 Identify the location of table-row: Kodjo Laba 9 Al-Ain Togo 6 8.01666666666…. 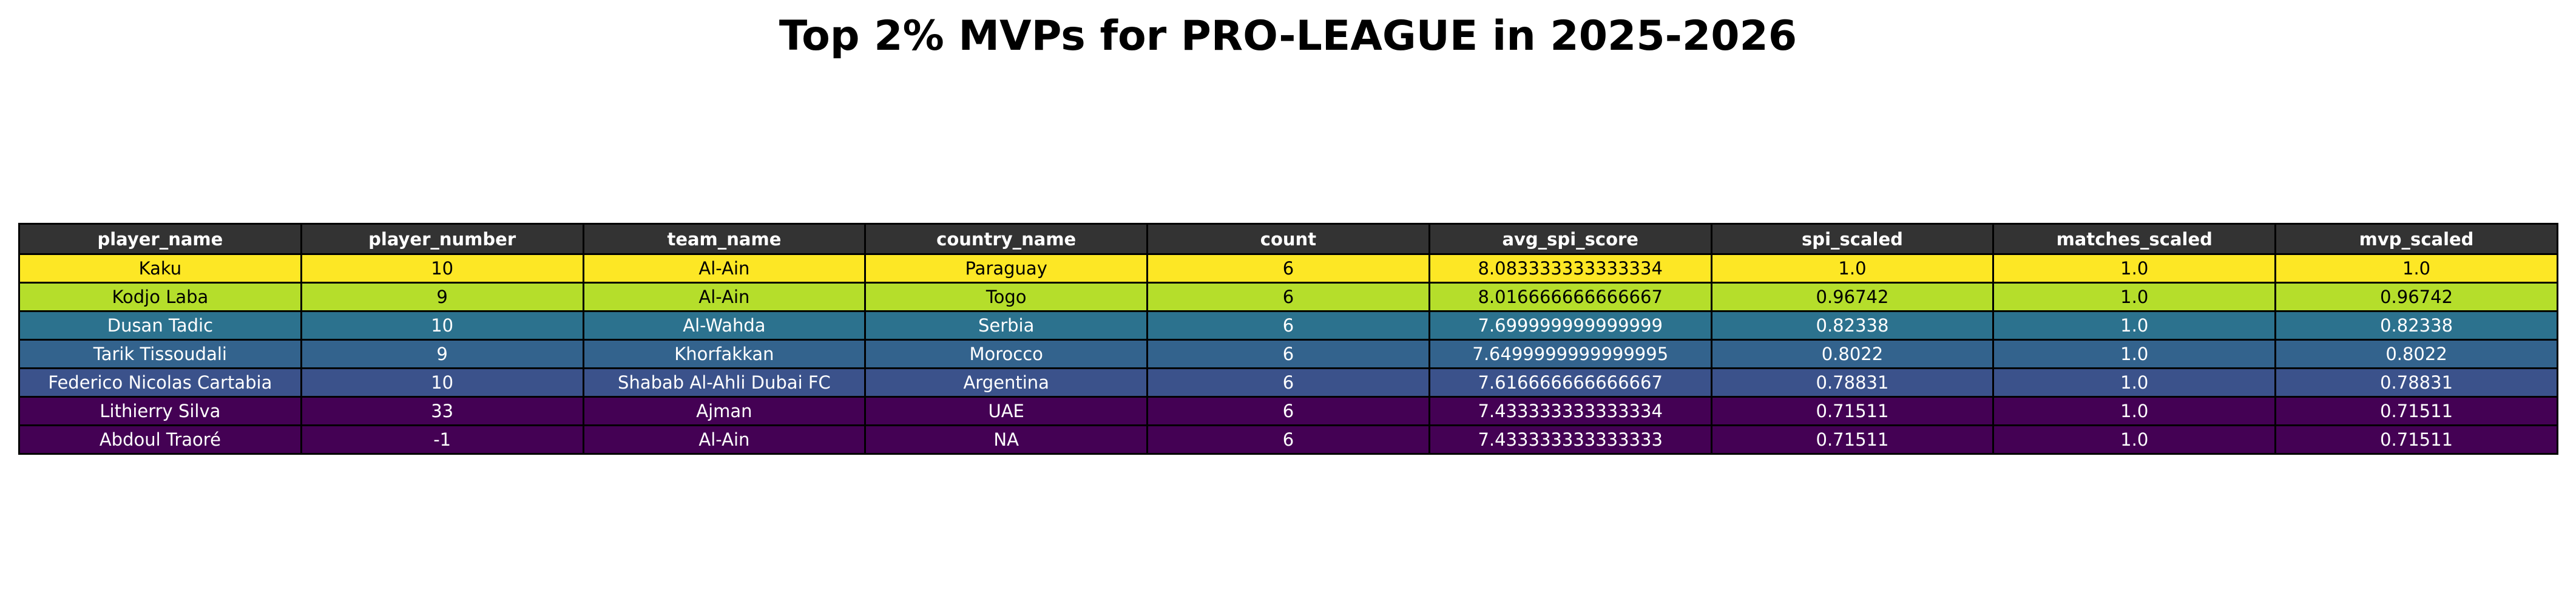
(1288, 297).